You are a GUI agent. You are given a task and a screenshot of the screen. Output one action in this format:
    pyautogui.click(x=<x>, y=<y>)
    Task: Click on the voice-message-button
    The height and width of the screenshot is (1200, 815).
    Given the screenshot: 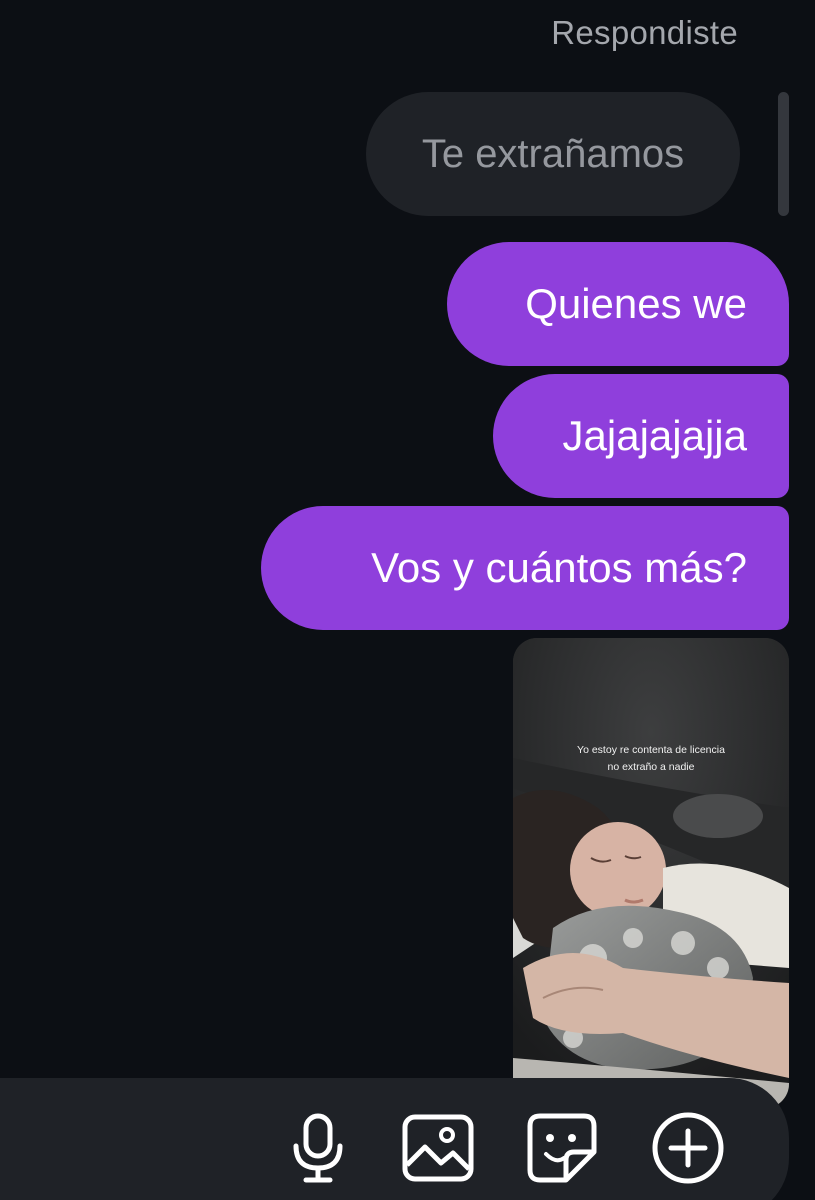 What is the action you would take?
    pyautogui.click(x=318, y=1148)
    